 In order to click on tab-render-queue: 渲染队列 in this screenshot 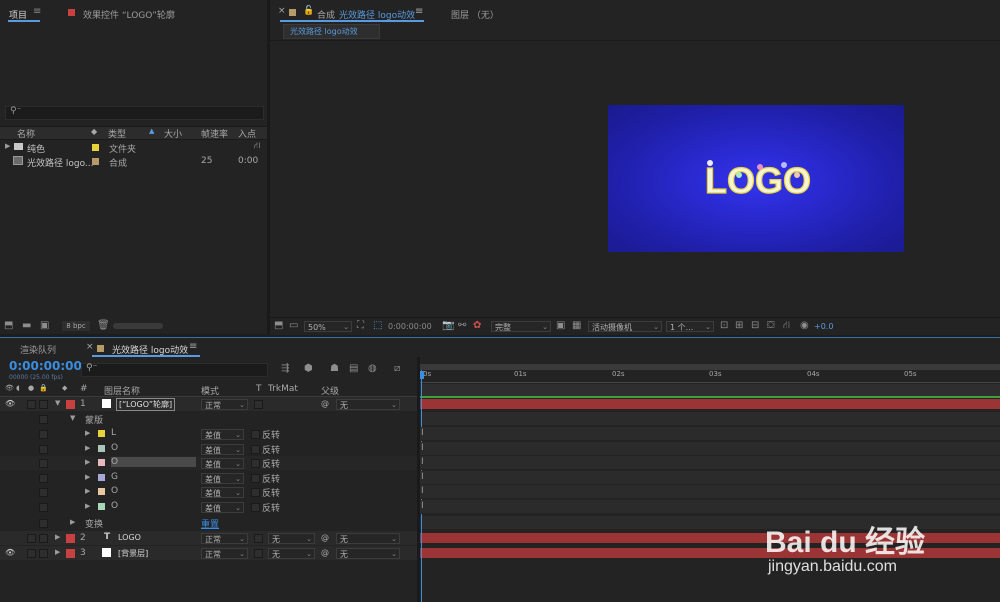, I will do `click(38, 349)`.